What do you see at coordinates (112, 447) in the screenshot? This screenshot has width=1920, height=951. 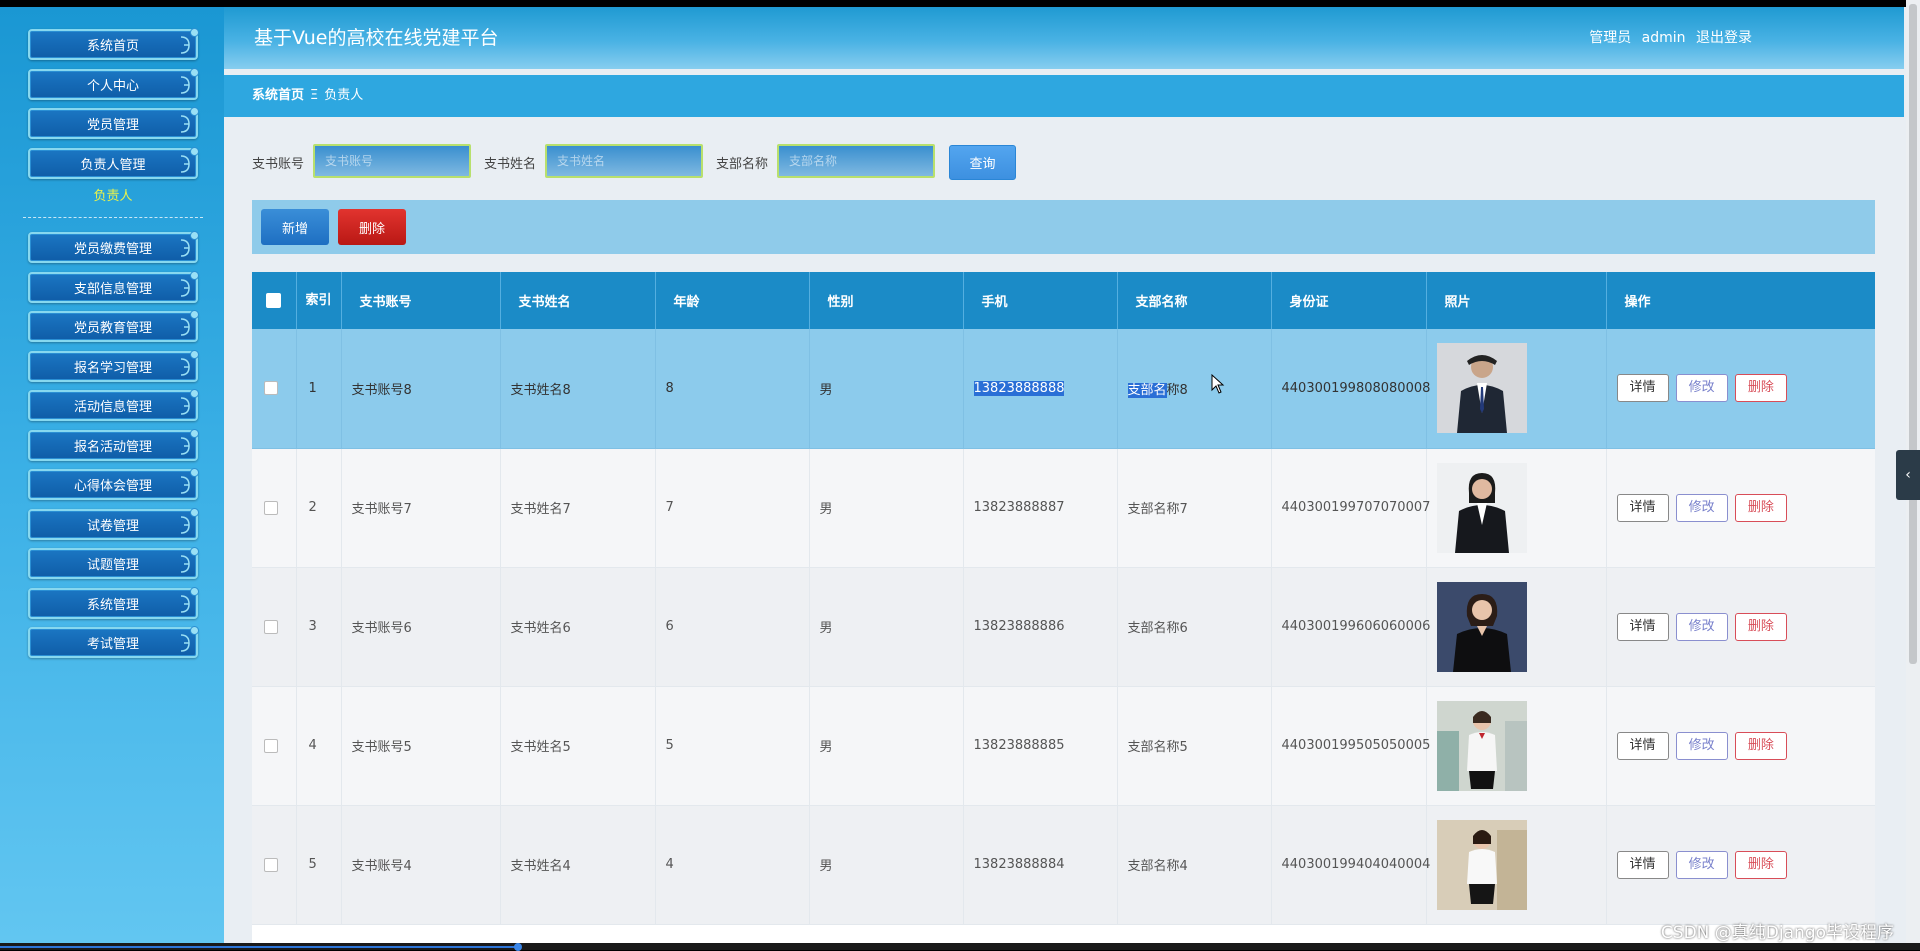 I see `sidebar-item-label: 报名活动管理` at bounding box center [112, 447].